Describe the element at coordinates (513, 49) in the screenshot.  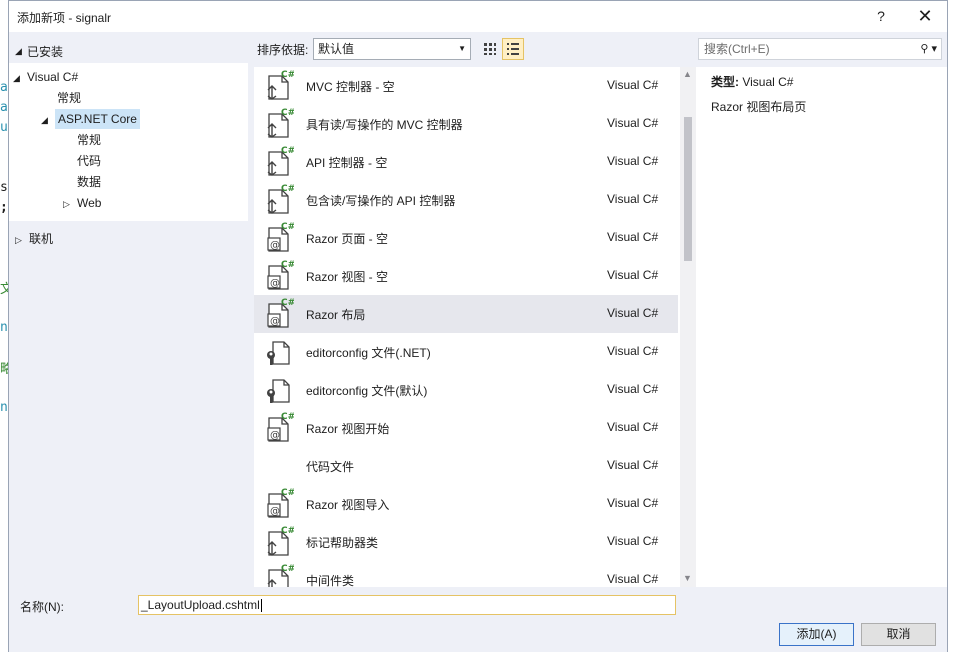
I see `list-view-button` at that location.